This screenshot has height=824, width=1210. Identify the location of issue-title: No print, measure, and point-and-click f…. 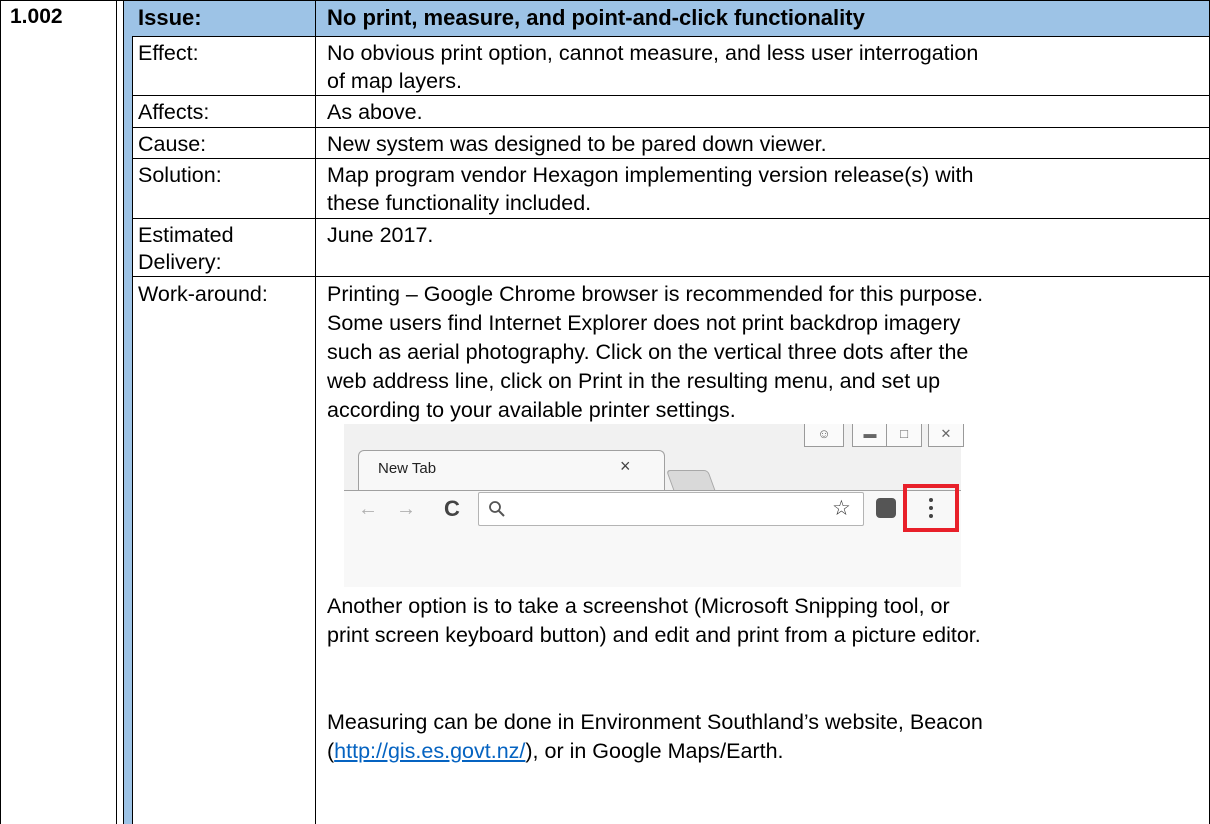
(596, 17).